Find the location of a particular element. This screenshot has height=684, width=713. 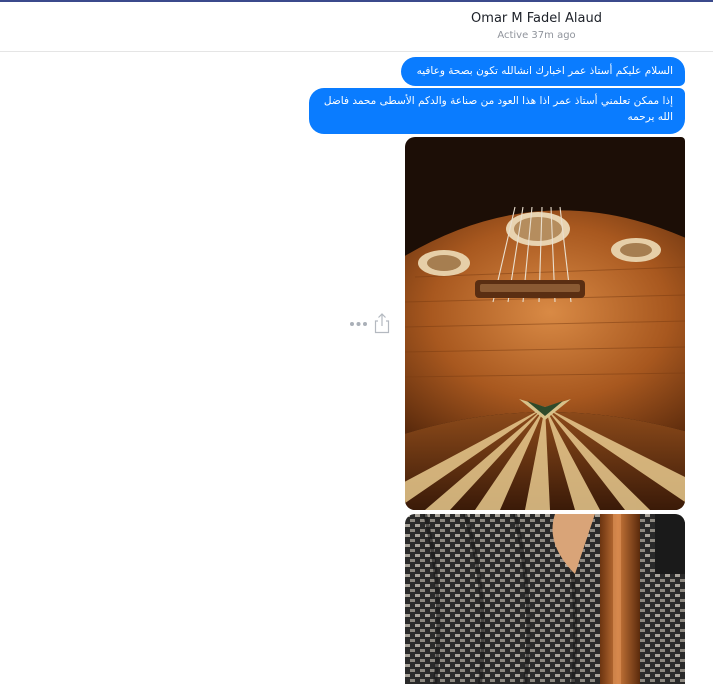

message-actions is located at coordinates (371, 324).